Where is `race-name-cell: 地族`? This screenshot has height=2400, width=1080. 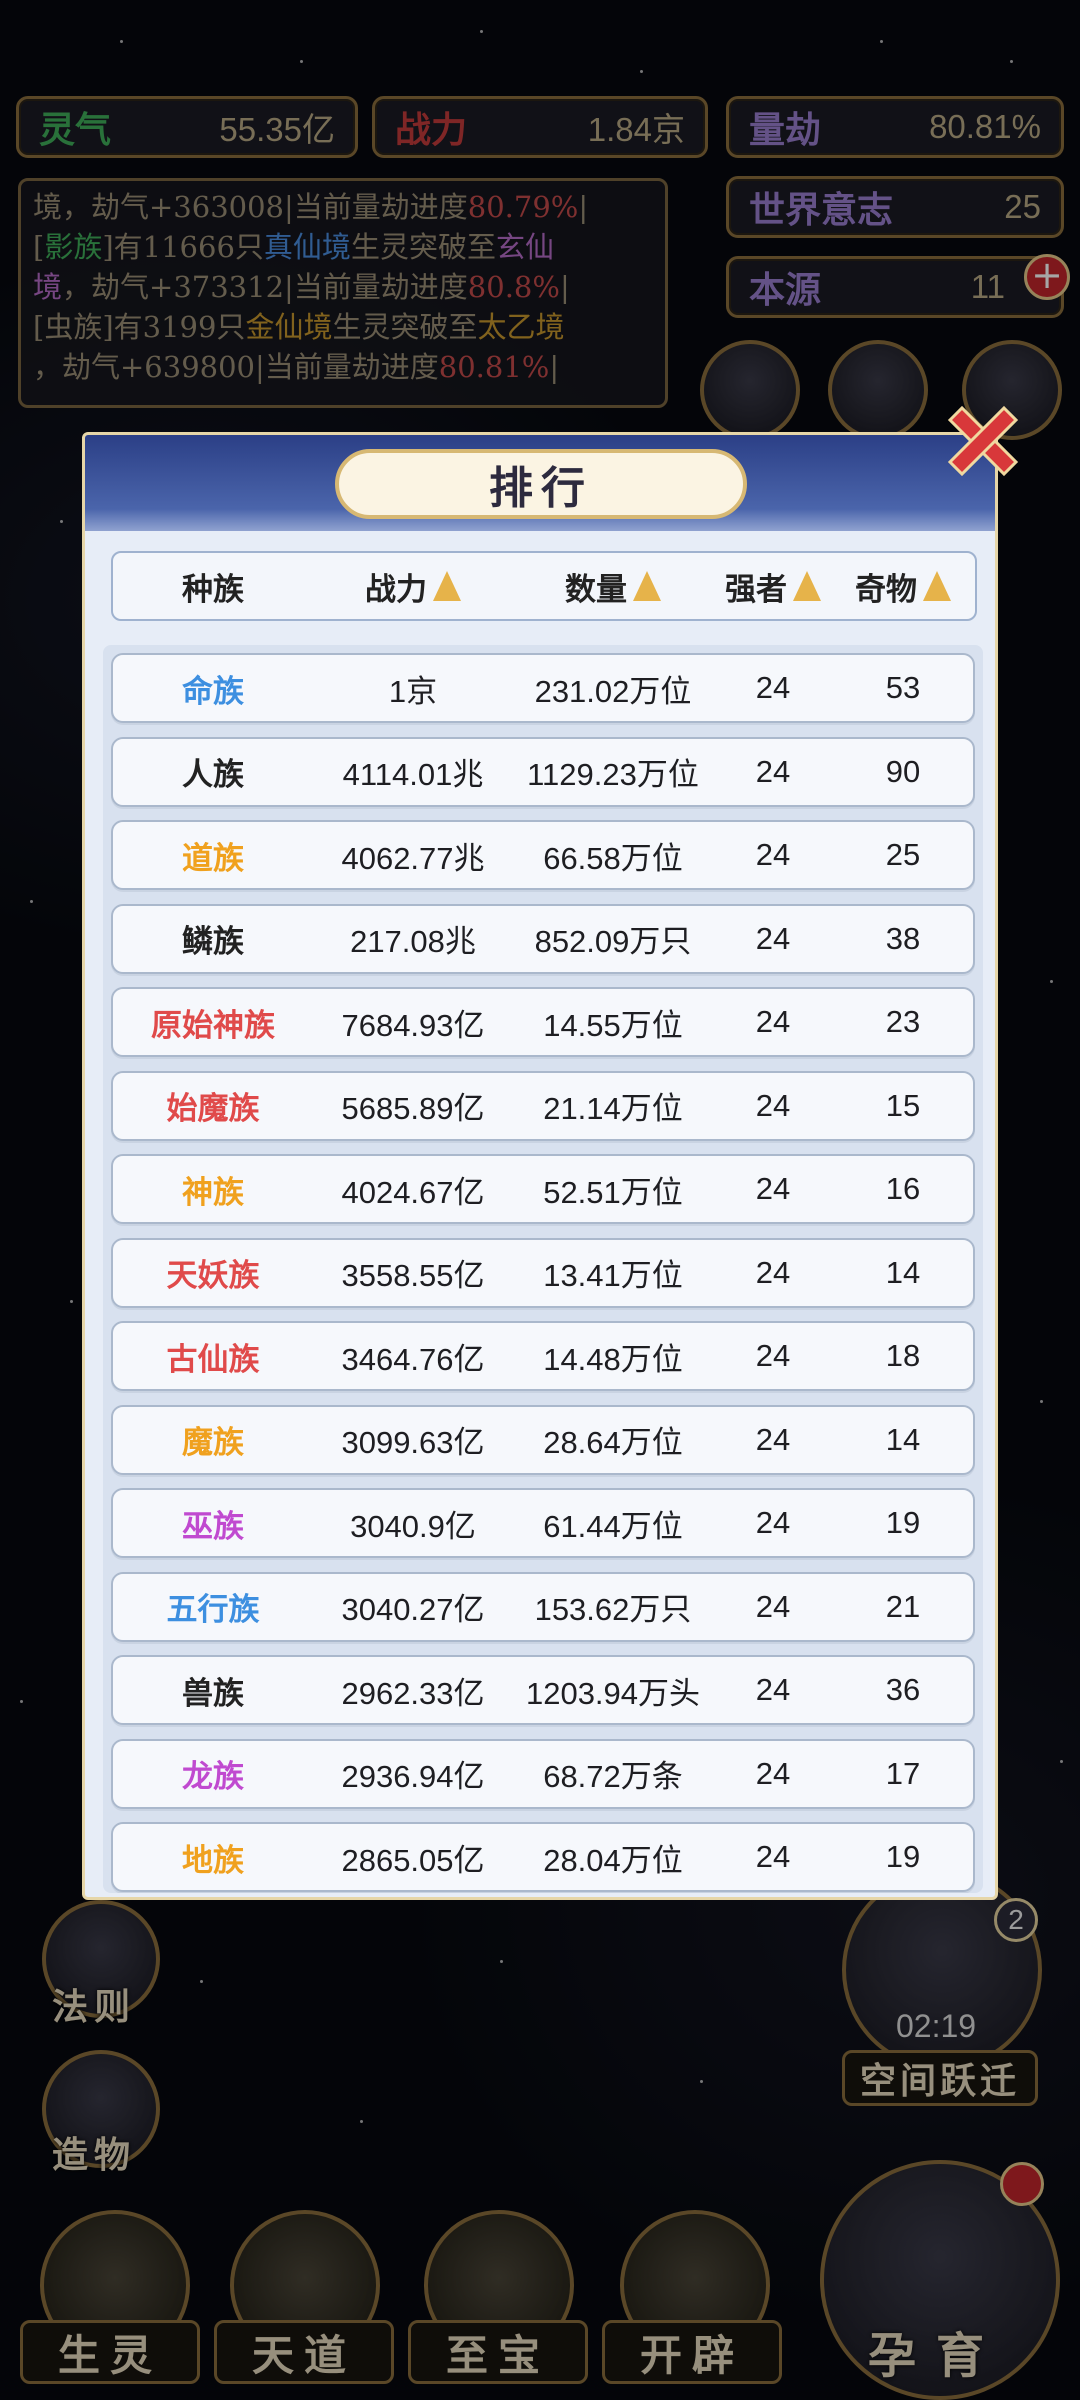 race-name-cell: 地族 is located at coordinates (213, 1860).